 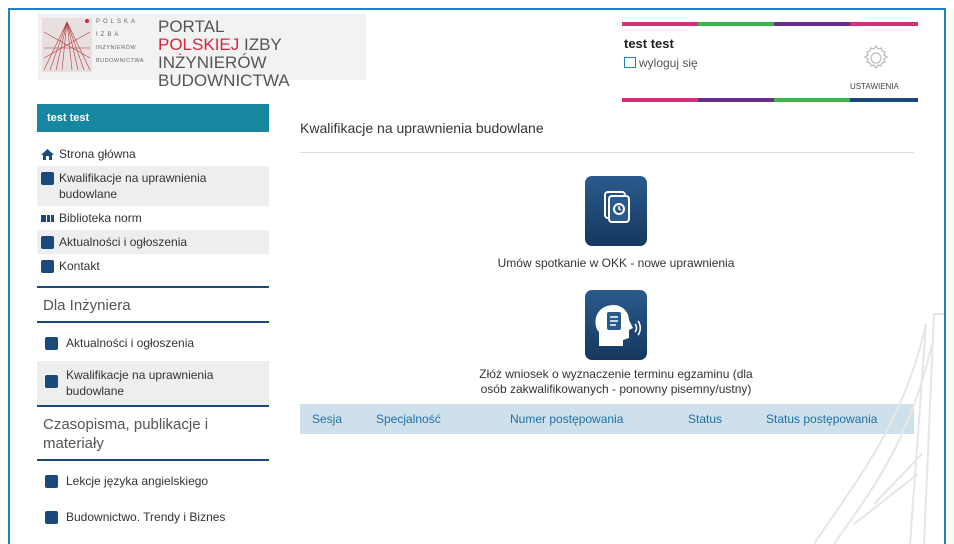 What do you see at coordinates (199, 44) in the screenshot?
I see `portal-title-red: POLSKIEJ` at bounding box center [199, 44].